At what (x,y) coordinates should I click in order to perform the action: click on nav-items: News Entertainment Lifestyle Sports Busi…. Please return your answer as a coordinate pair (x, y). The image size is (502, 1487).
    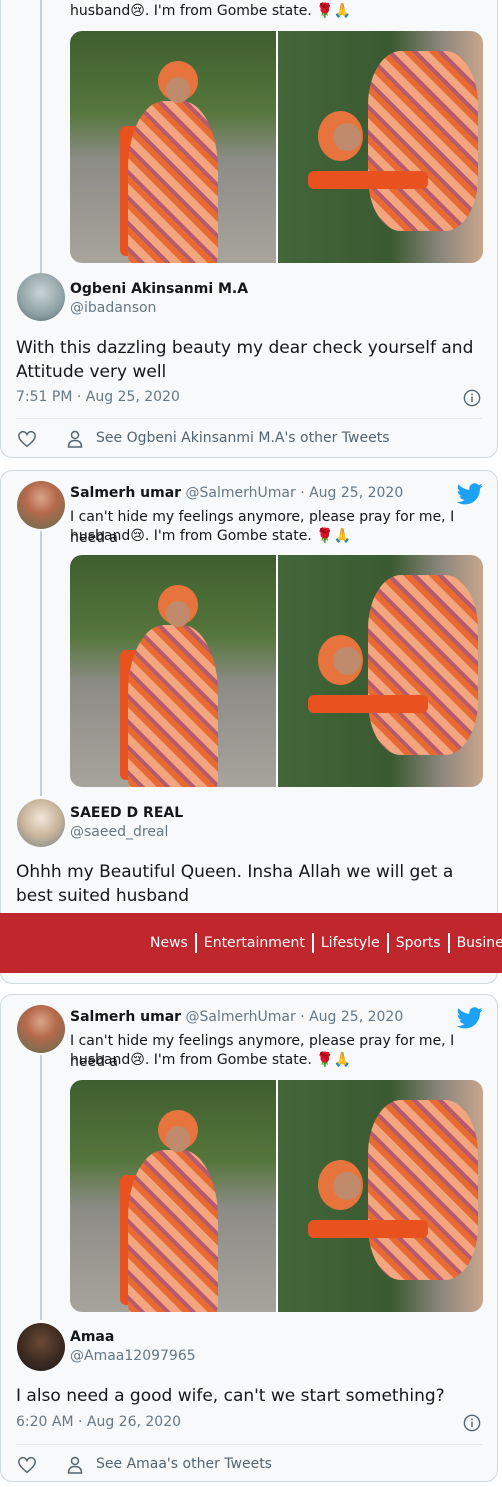
    Looking at the image, I should click on (326, 943).